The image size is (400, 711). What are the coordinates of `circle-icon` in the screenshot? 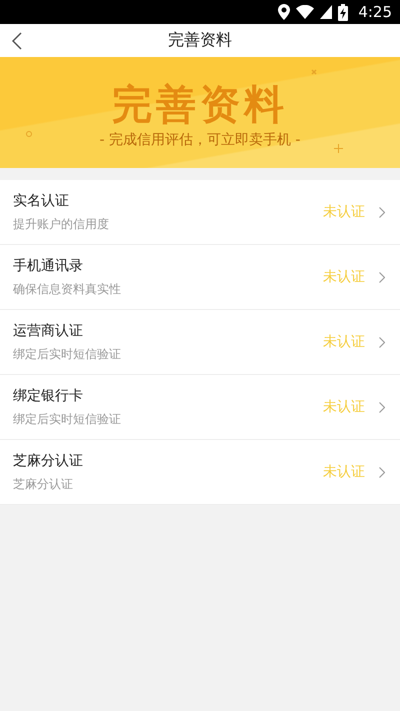 It's located at (29, 134).